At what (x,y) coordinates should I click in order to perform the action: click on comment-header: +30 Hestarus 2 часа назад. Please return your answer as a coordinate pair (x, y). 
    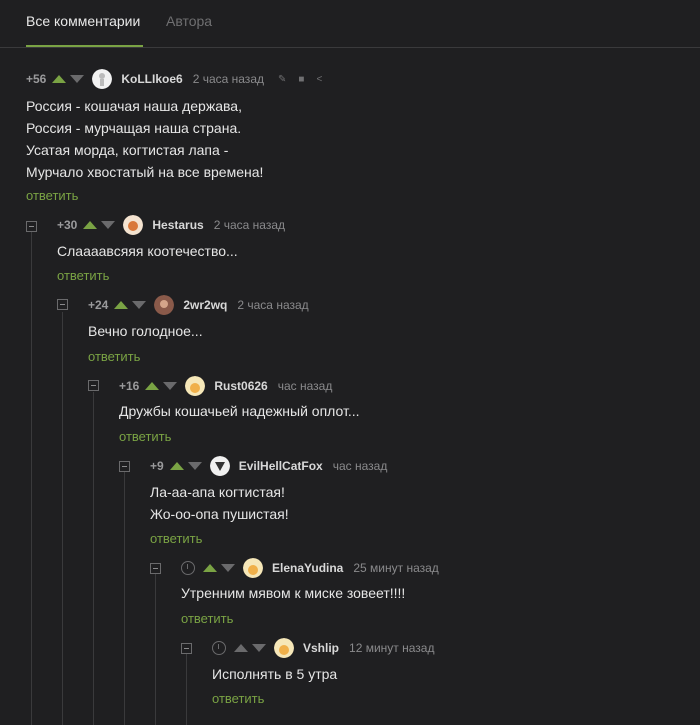
    Looking at the image, I should click on (178, 225).